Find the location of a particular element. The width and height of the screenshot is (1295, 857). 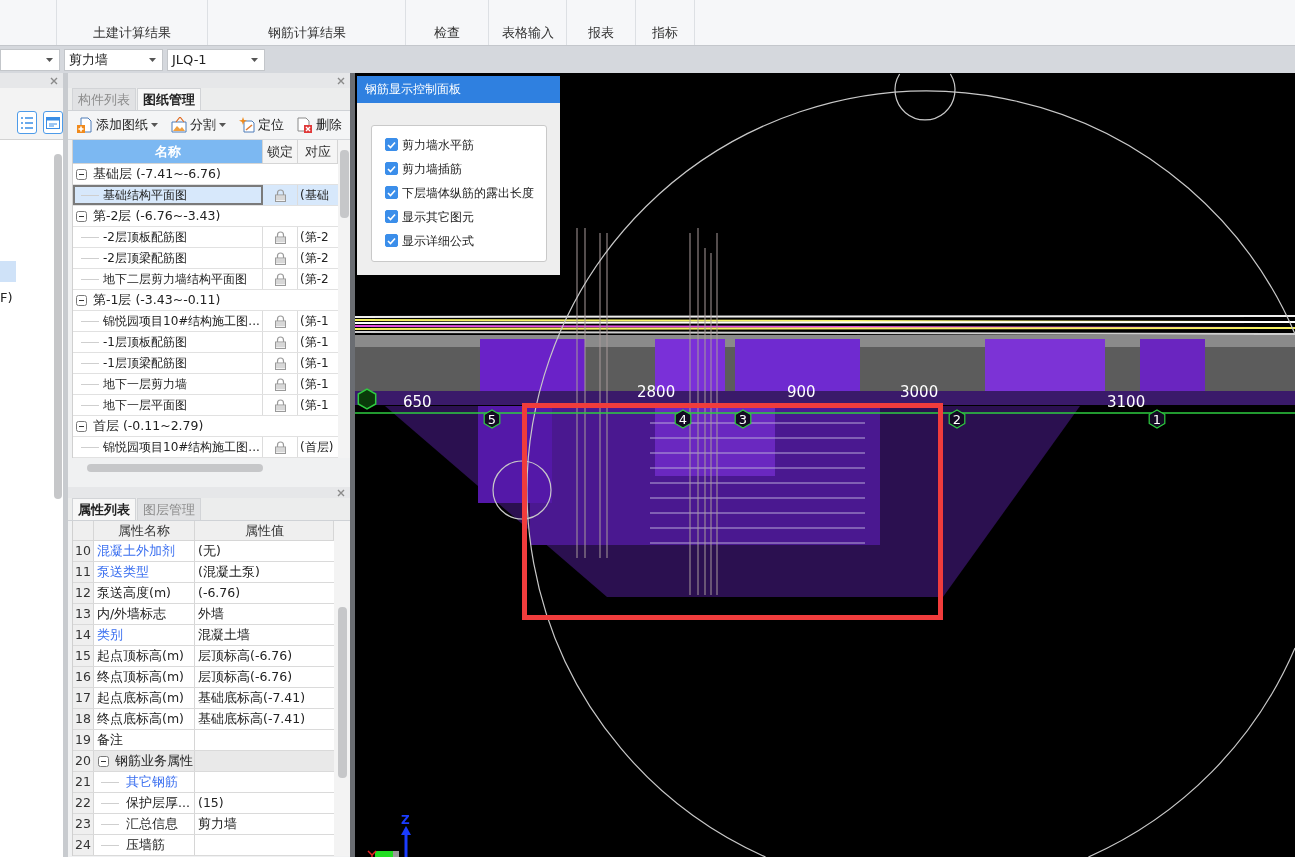

ribbon-group-label: 表格输入 is located at coordinates (527, 33).